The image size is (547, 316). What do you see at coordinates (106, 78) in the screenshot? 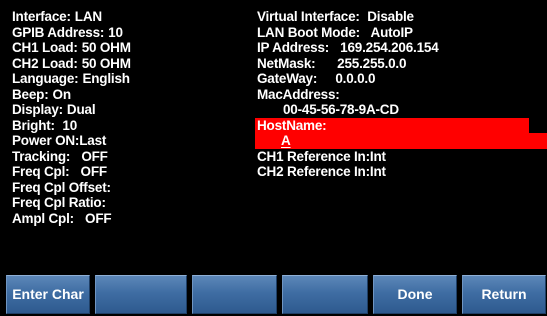
I see `language-value: English` at bounding box center [106, 78].